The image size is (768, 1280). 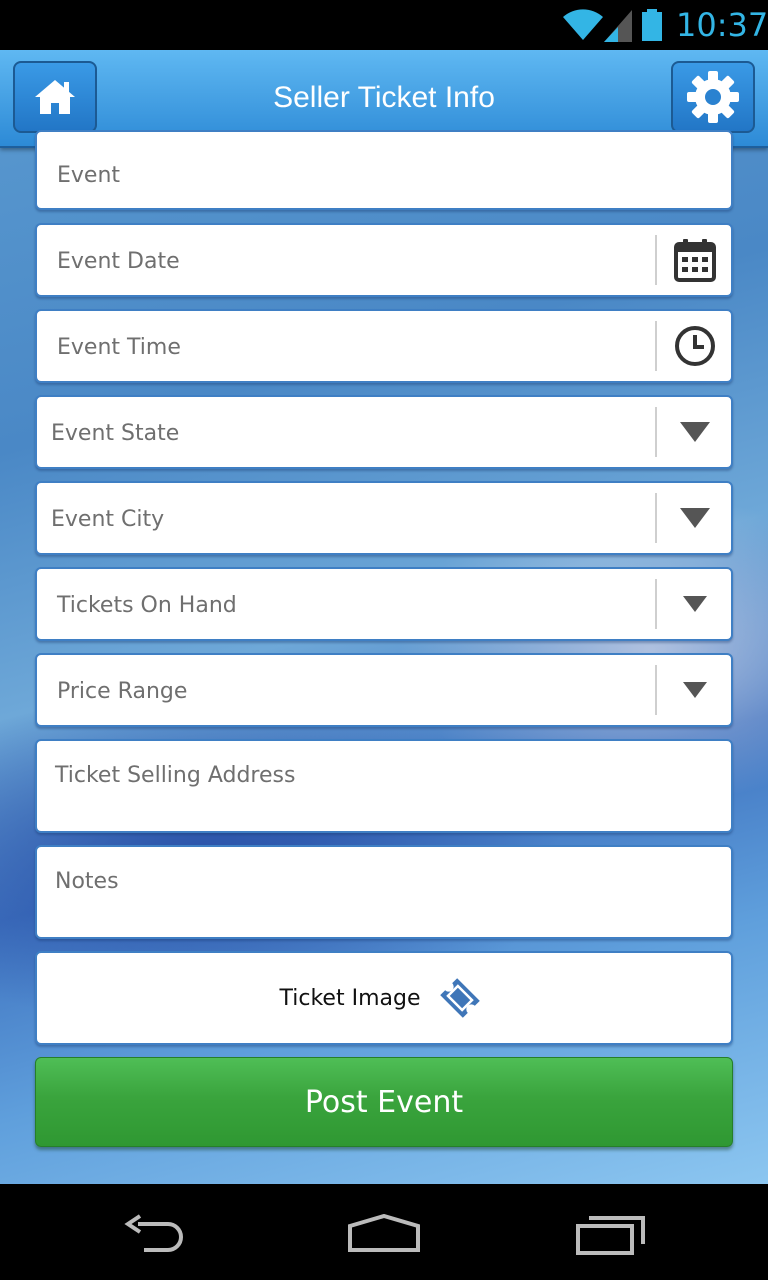 I want to click on tickets-on-hand-dropdown-toggle, so click(x=695, y=604).